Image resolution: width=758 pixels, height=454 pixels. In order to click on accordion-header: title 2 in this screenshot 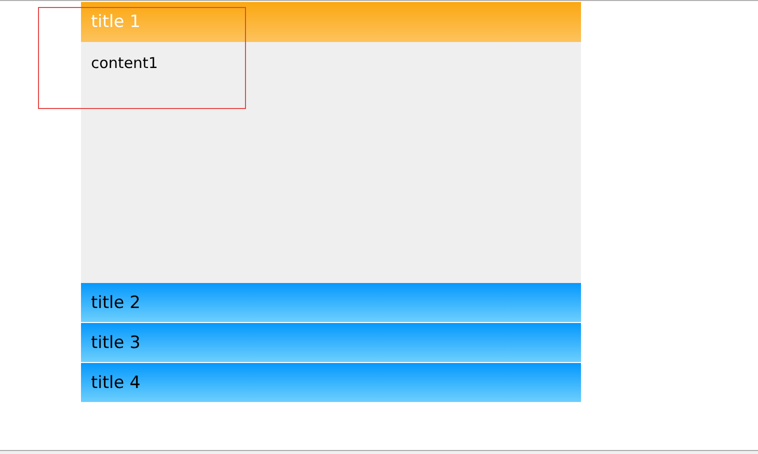, I will do `click(331, 302)`.